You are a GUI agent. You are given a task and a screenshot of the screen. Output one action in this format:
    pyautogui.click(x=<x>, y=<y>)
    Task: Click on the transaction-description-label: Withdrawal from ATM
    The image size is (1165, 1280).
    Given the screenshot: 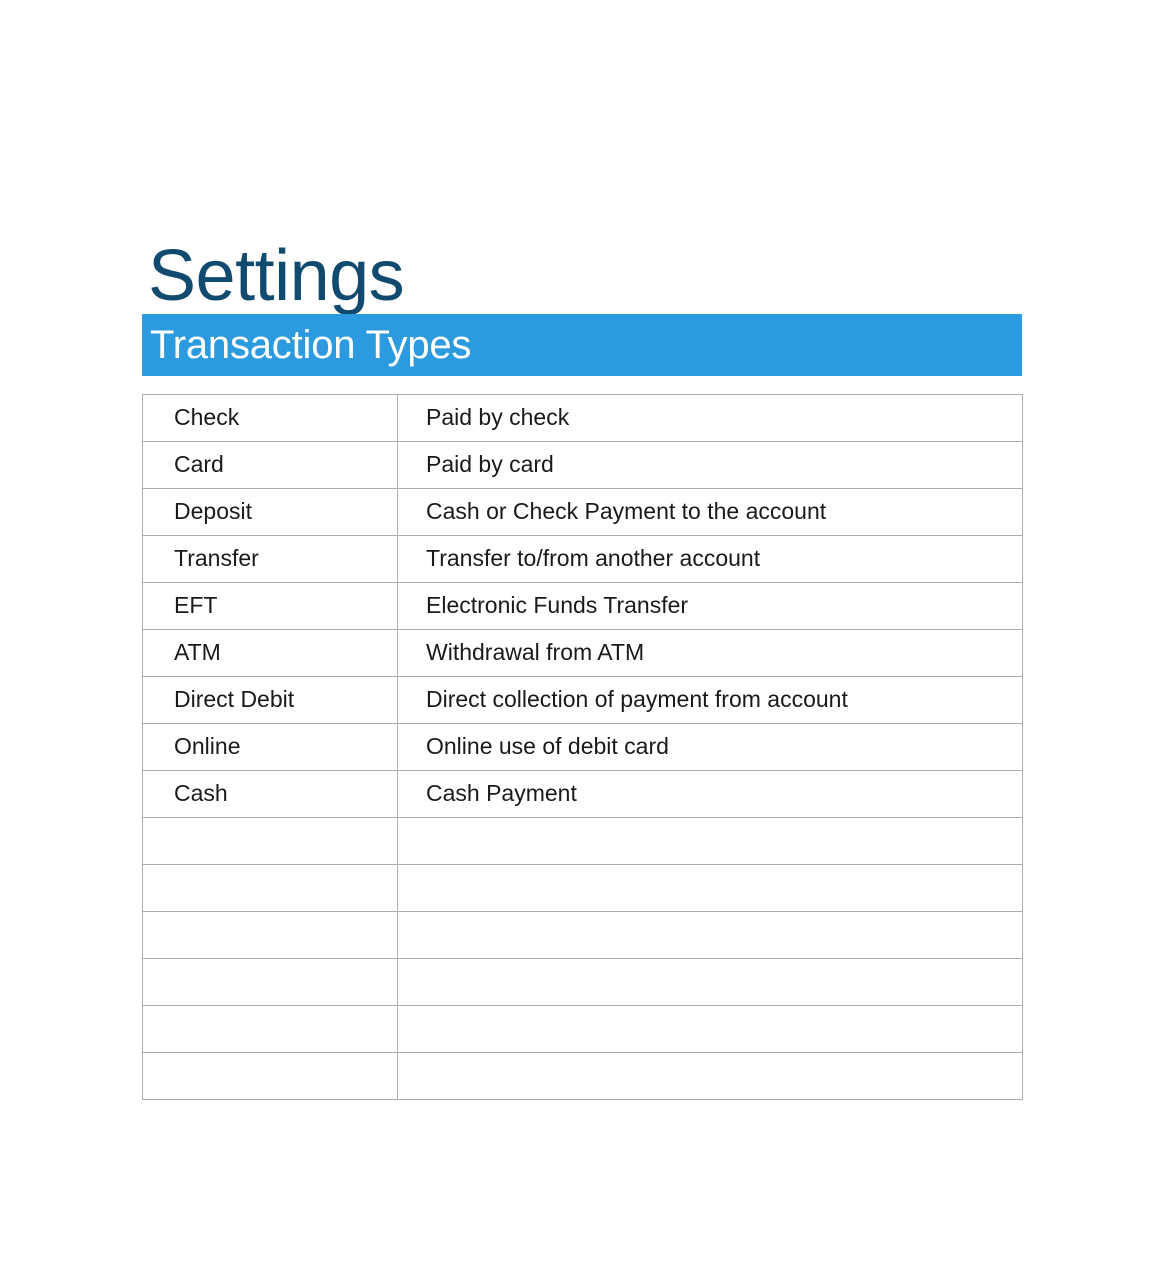 What is the action you would take?
    pyautogui.click(x=535, y=653)
    